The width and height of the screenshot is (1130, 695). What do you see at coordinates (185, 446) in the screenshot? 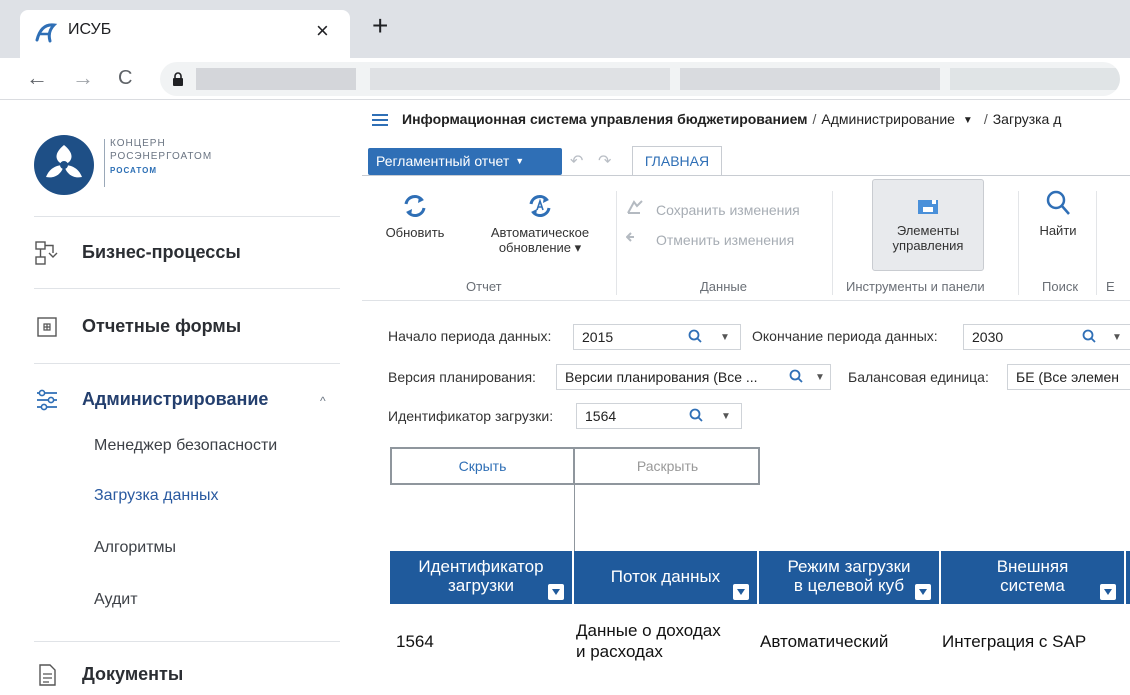
I see `sidebar-subitem-security-manager: Менеджер безопасности` at bounding box center [185, 446].